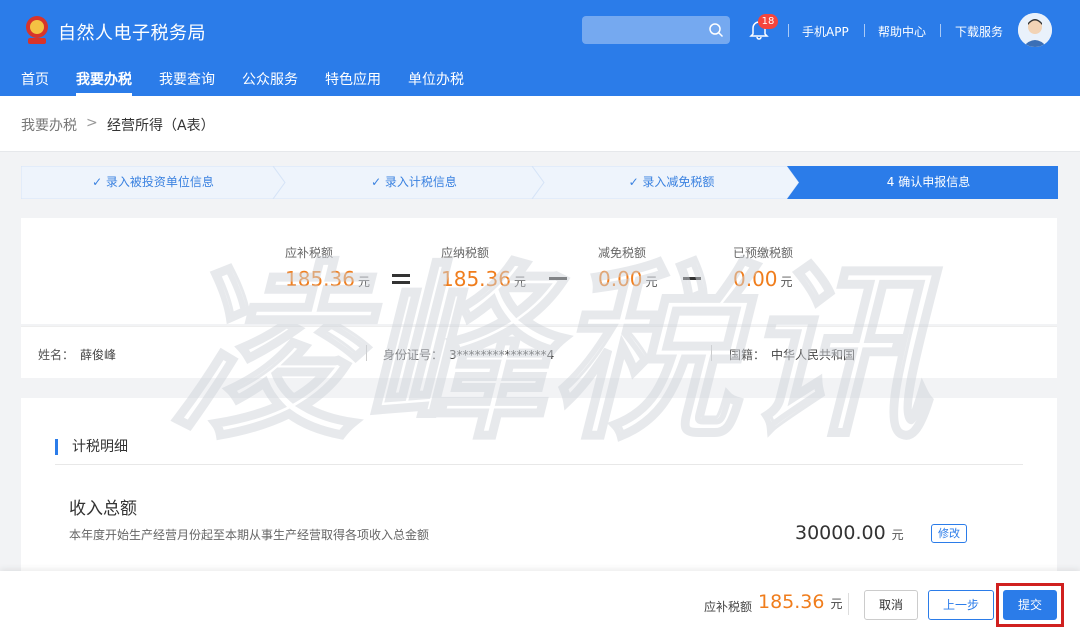  I want to click on breadcrumb-current: 经营所得（A表）, so click(161, 126).